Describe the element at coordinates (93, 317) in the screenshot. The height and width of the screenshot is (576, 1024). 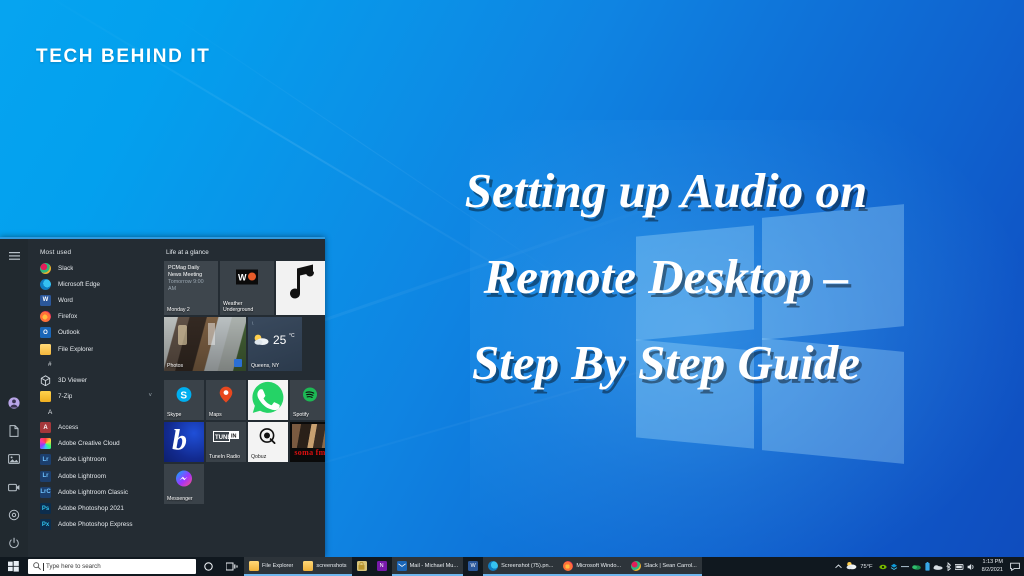
I see `app-list-item-firefox: Firefox` at that location.